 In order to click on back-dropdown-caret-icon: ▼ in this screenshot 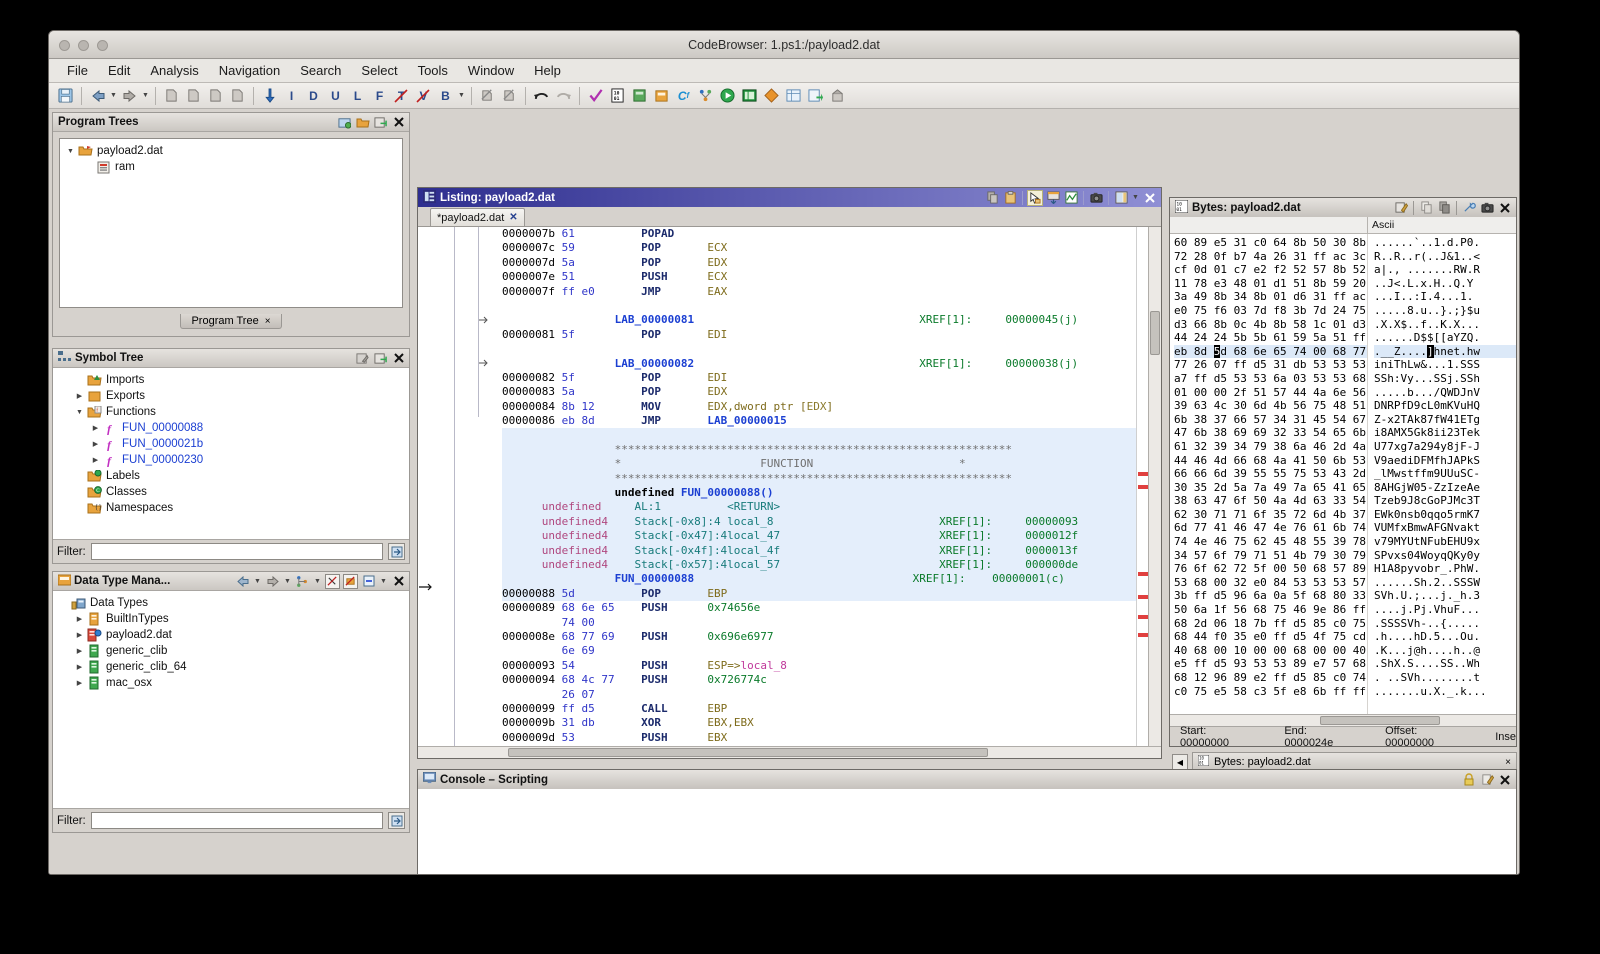, I will do `click(257, 581)`.